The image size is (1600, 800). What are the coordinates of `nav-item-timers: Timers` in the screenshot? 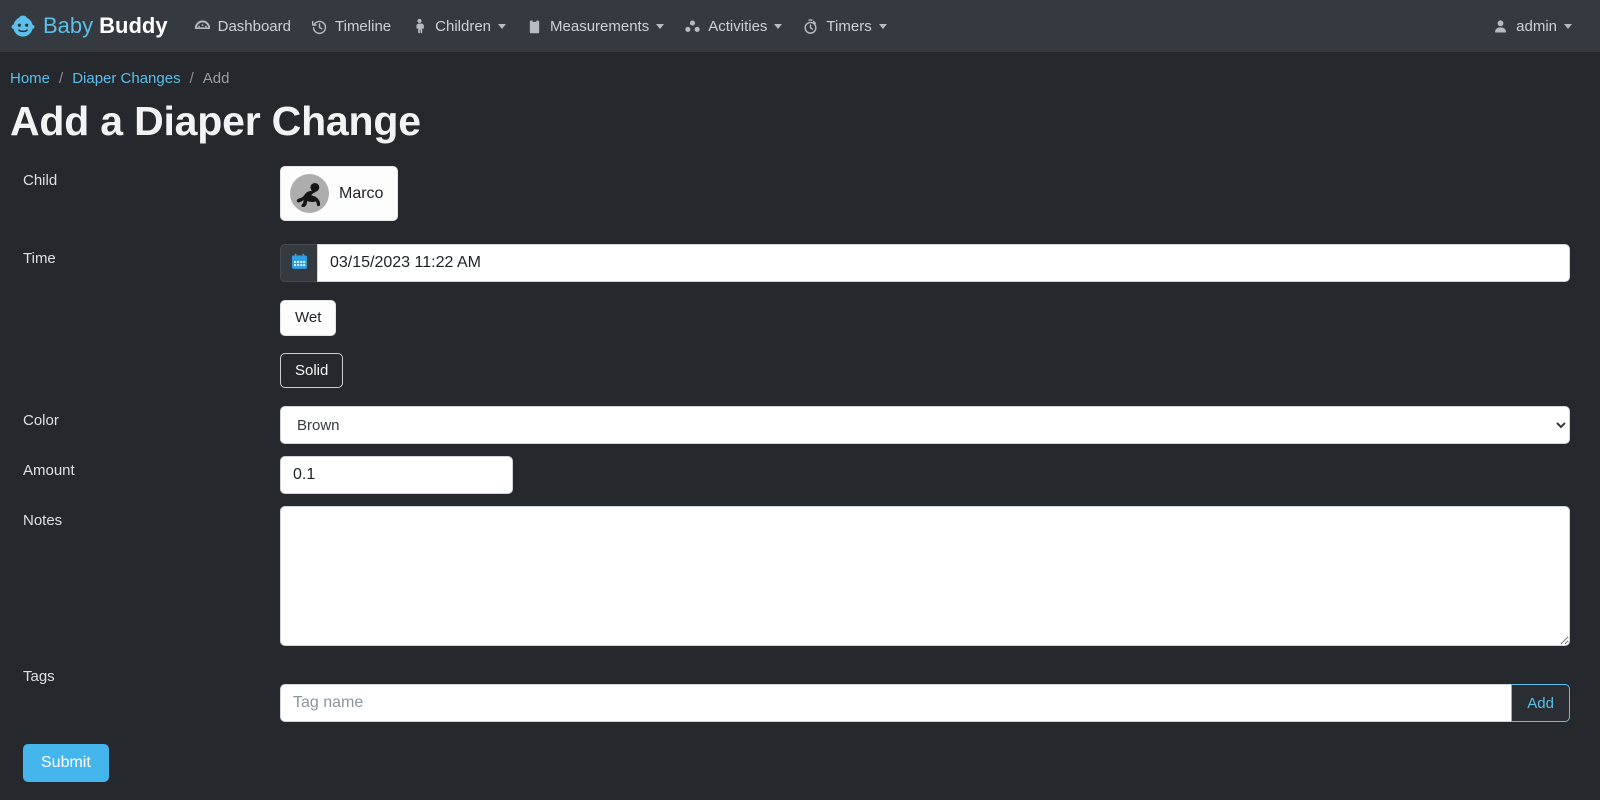 It's located at (844, 26).